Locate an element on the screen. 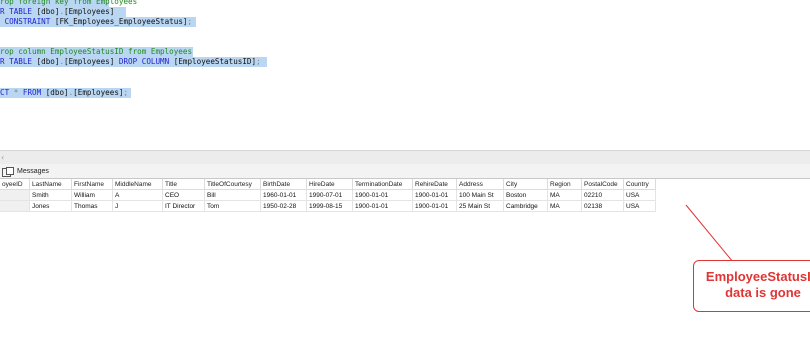 Image resolution: width=810 pixels, height=346 pixels. table-cell: 25 Main St is located at coordinates (480, 206).